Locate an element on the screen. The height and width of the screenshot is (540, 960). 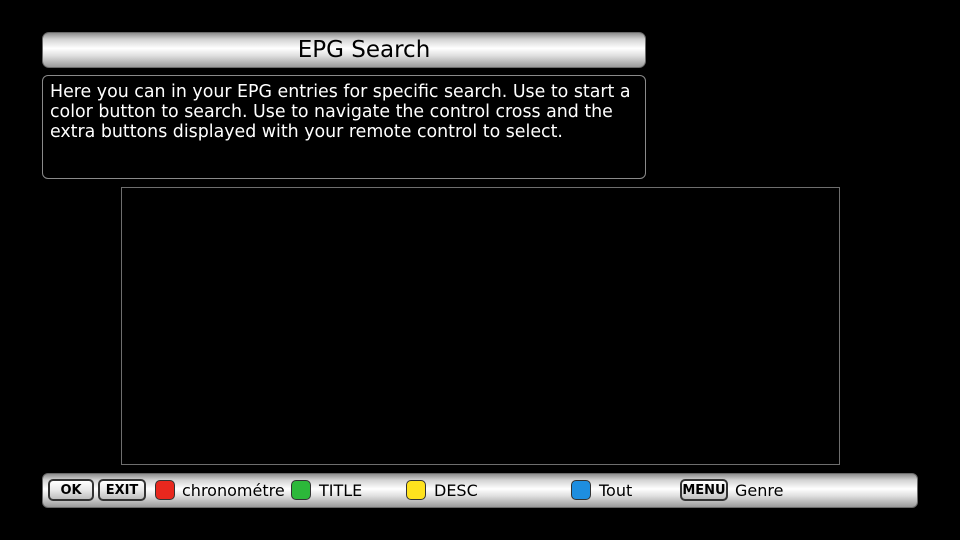
red-button-label: chronométre is located at coordinates (233, 490).